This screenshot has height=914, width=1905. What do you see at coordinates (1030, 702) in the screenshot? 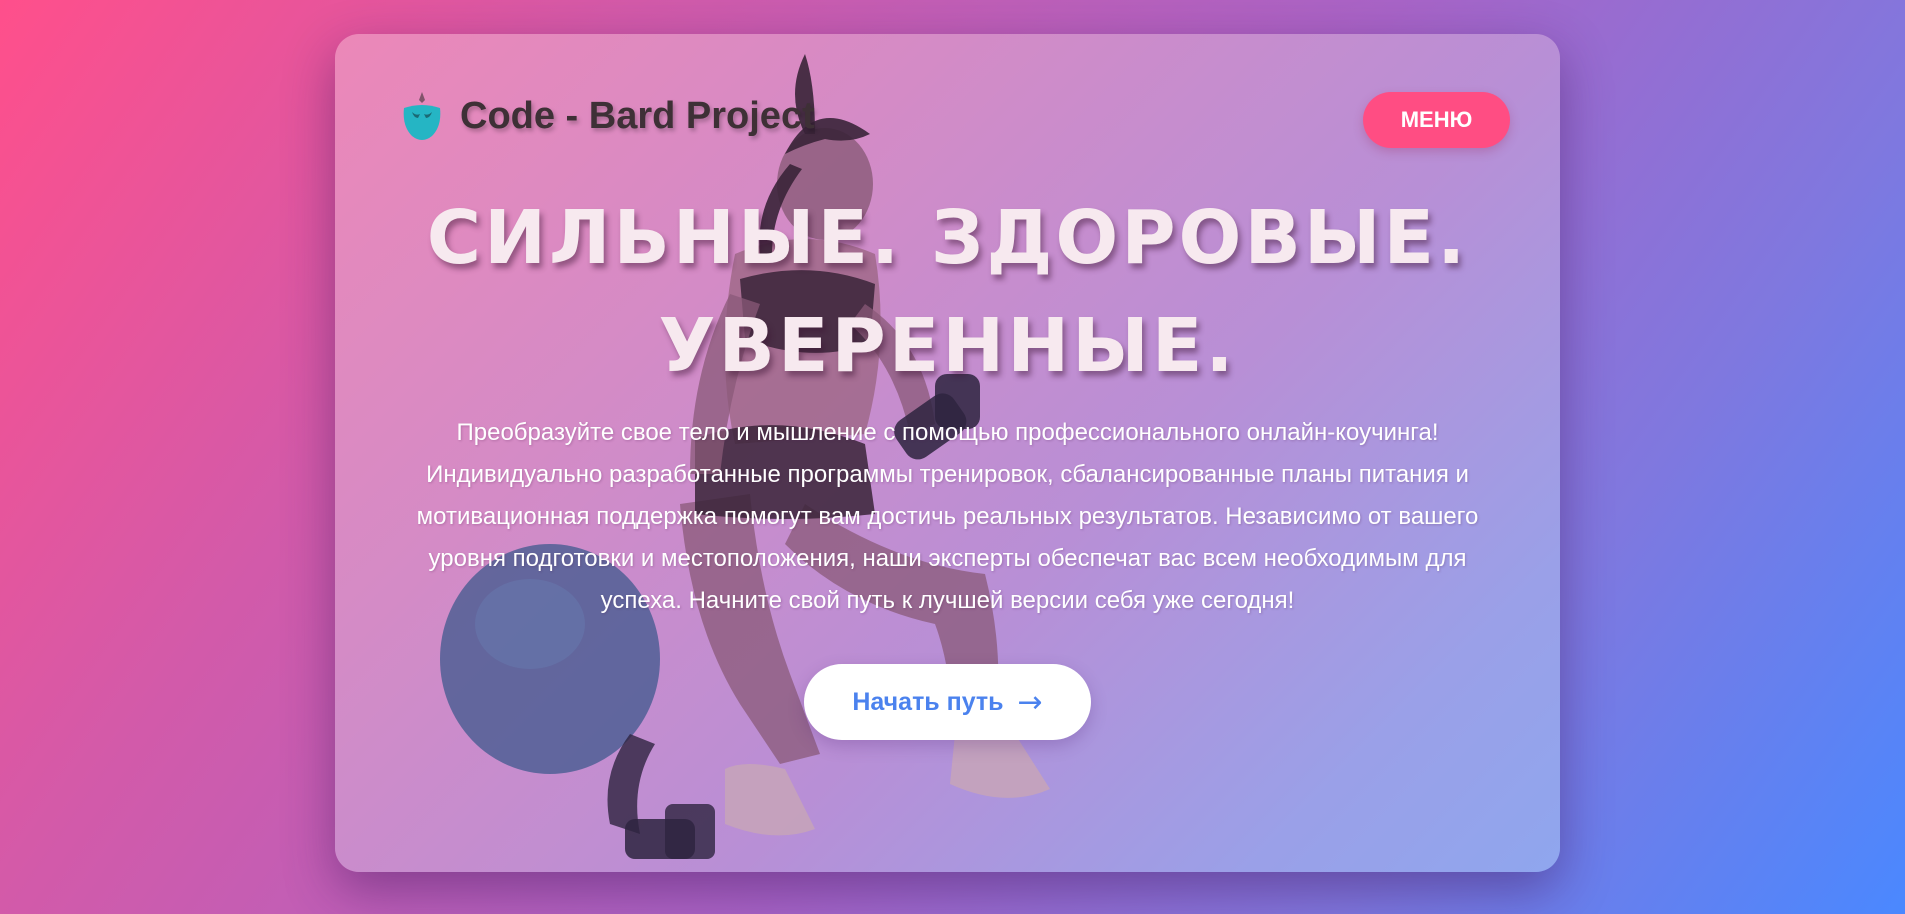
I see `arrow-right-icon: →` at bounding box center [1030, 702].